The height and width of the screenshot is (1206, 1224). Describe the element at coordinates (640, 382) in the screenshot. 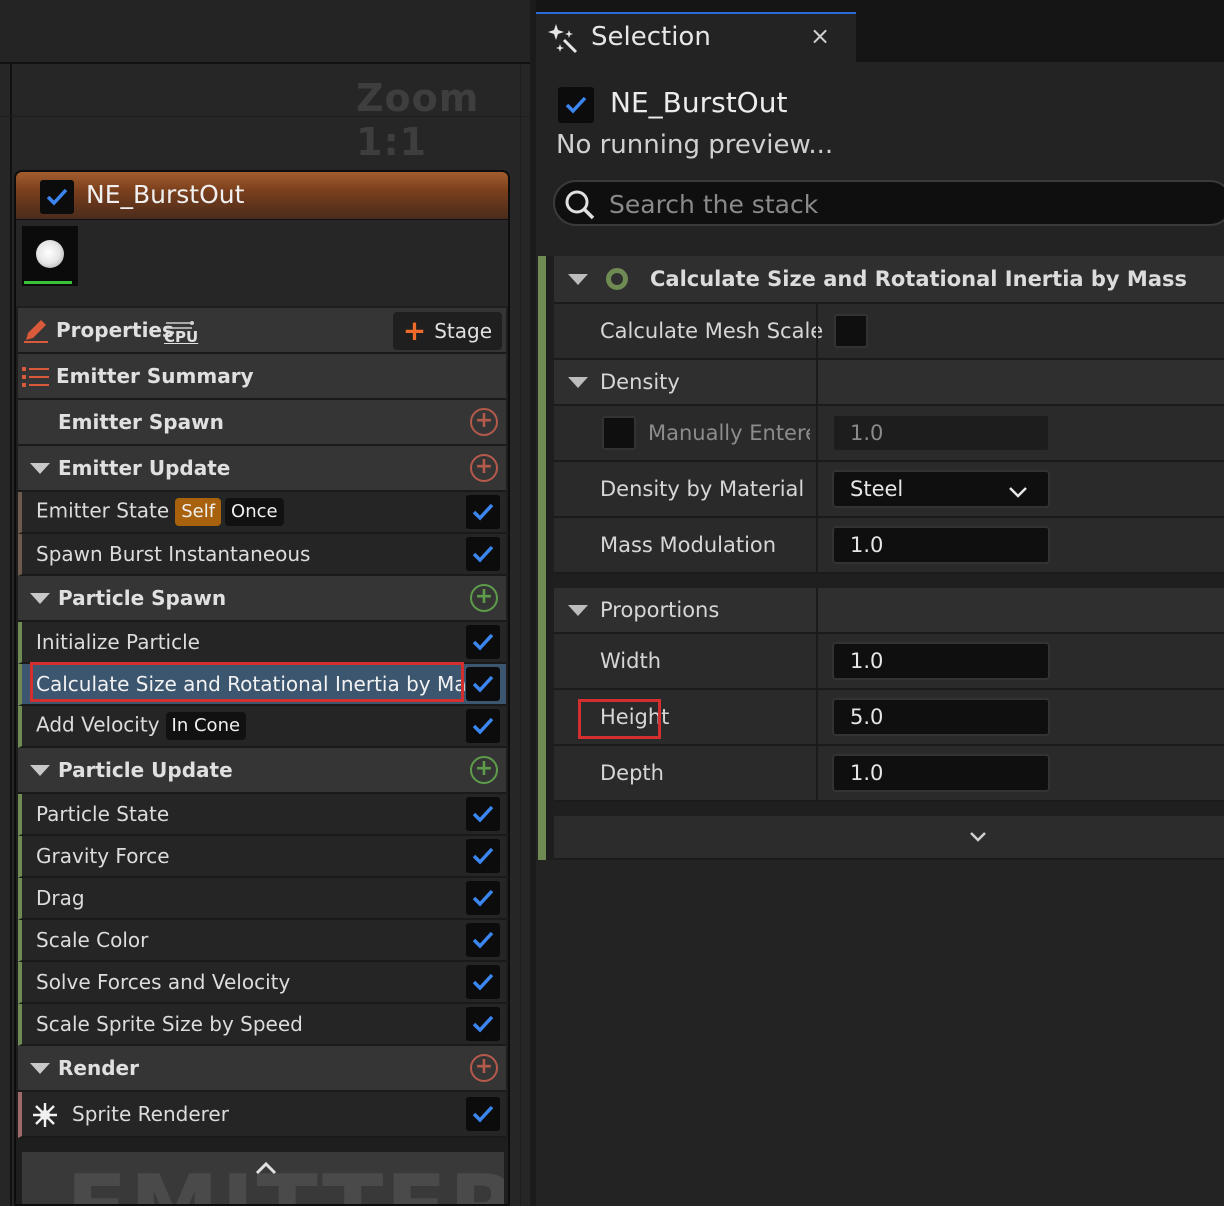

I see `density-label: Density` at that location.